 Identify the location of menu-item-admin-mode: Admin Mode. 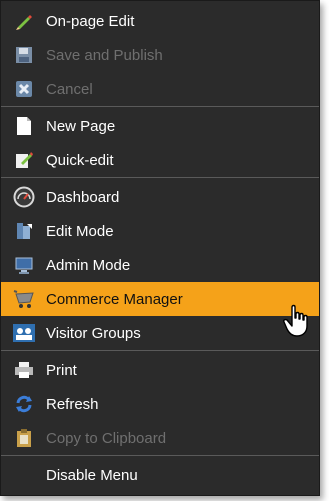
(160, 265).